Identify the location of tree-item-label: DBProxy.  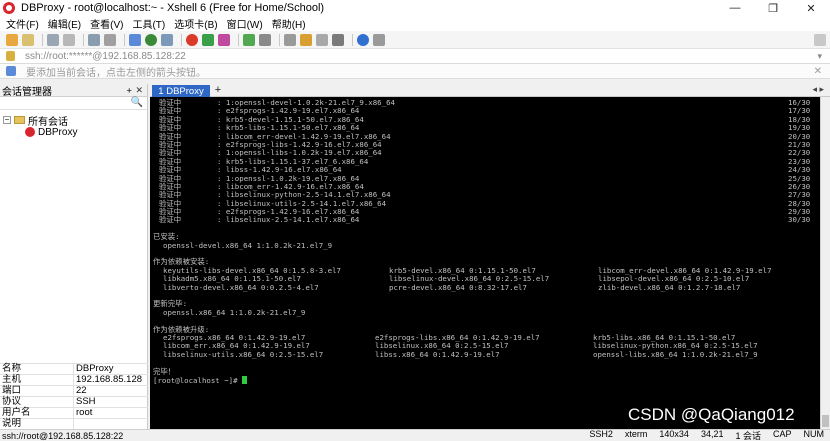
(58, 132).